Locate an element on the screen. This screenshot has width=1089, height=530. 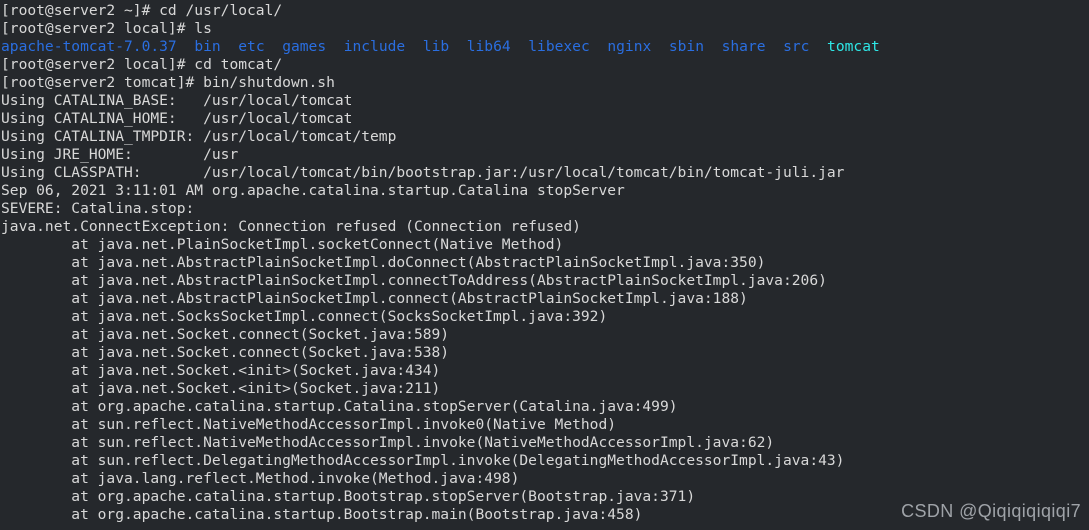
directory-entry: libexec is located at coordinates (559, 46).